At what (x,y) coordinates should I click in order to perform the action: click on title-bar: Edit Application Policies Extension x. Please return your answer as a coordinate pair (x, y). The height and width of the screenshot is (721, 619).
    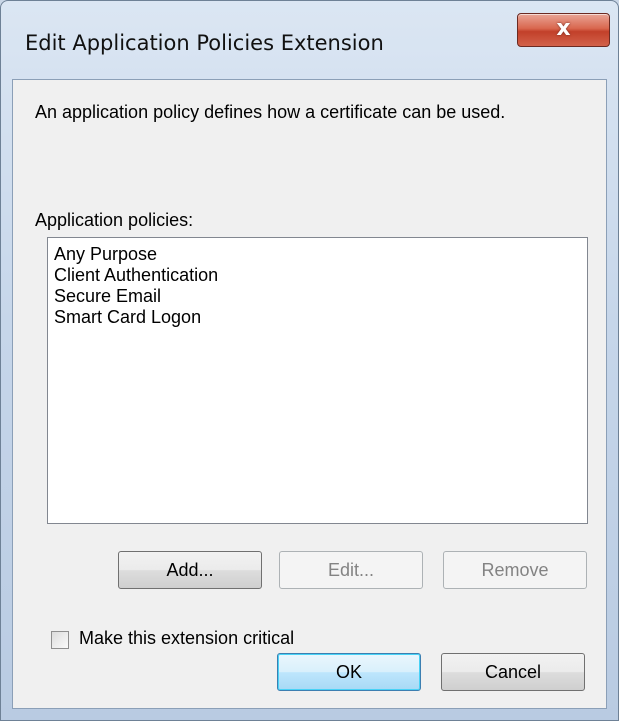
    Looking at the image, I should click on (309, 40).